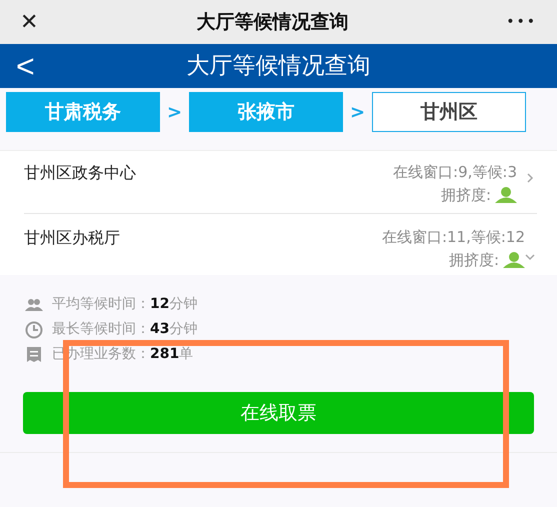 This screenshot has width=557, height=507. What do you see at coordinates (455, 172) in the screenshot?
I see `hall-status: 在线窗口:9,等候:3` at bounding box center [455, 172].